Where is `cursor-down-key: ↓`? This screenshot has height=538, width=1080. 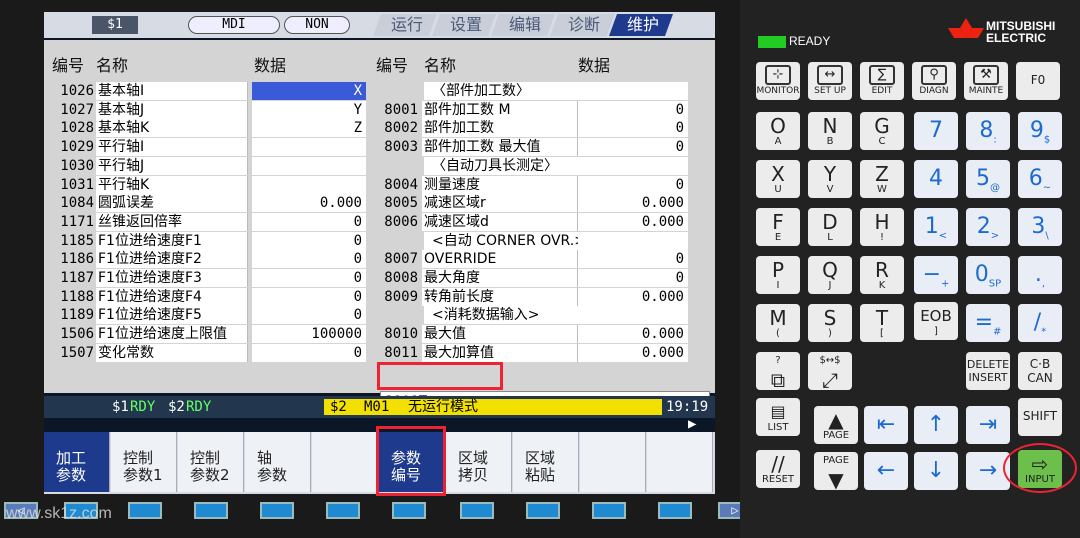
cursor-down-key: ↓ is located at coordinates (936, 471).